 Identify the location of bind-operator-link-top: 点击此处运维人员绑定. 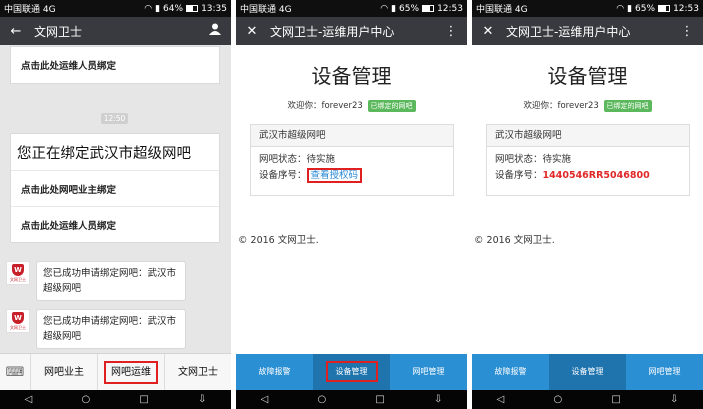
(115, 65).